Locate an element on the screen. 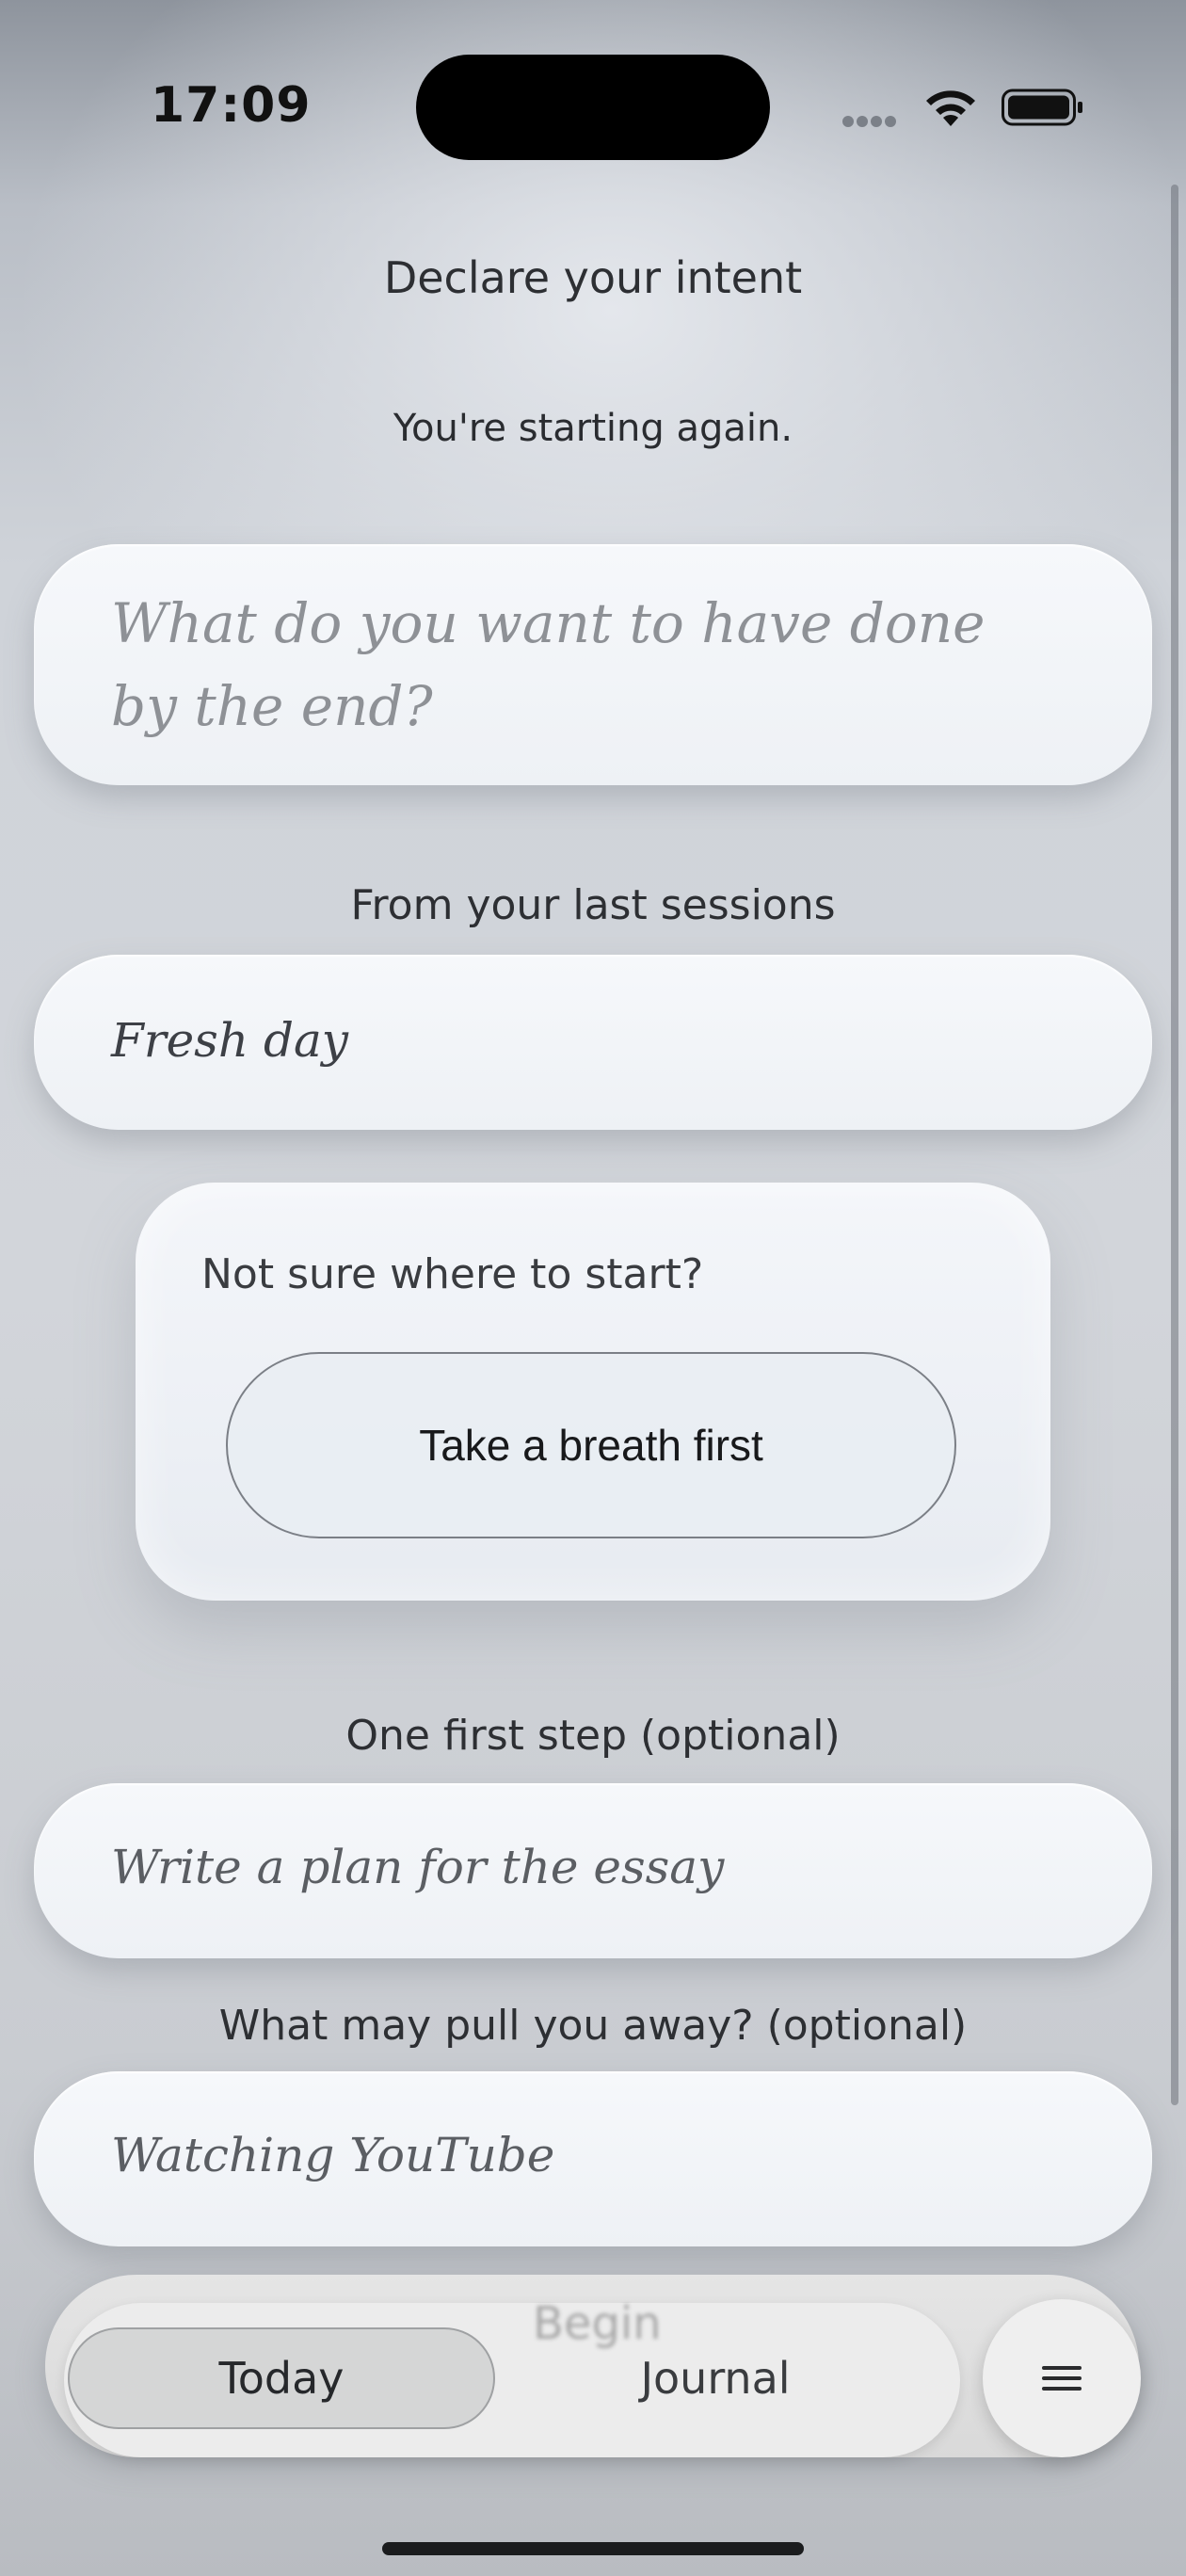 This screenshot has height=2576, width=1186. wifi-icon is located at coordinates (950, 108).